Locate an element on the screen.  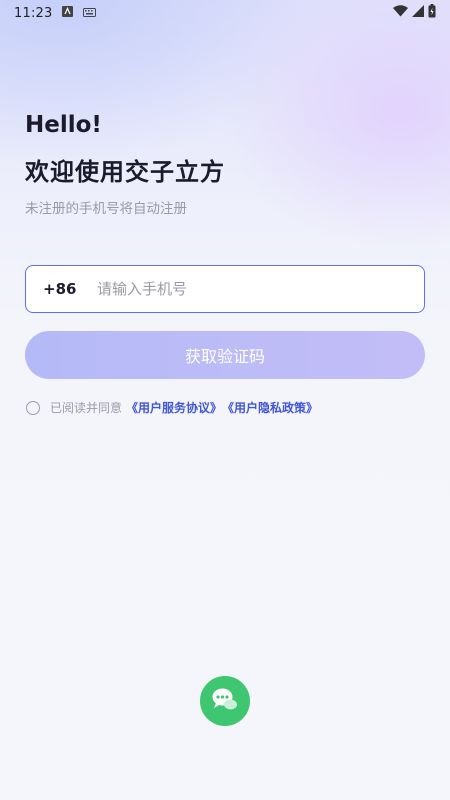
status-right is located at coordinates (414, 13).